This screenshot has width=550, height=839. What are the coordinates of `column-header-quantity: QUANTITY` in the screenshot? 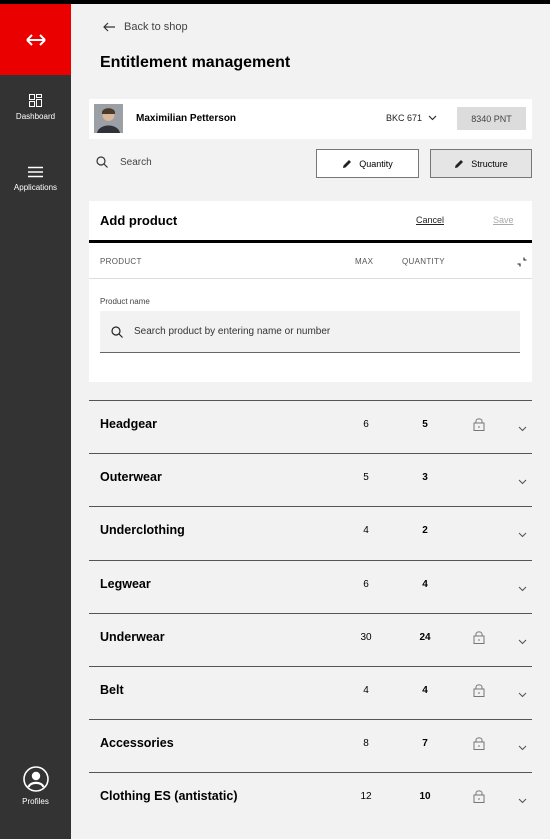 It's located at (423, 261).